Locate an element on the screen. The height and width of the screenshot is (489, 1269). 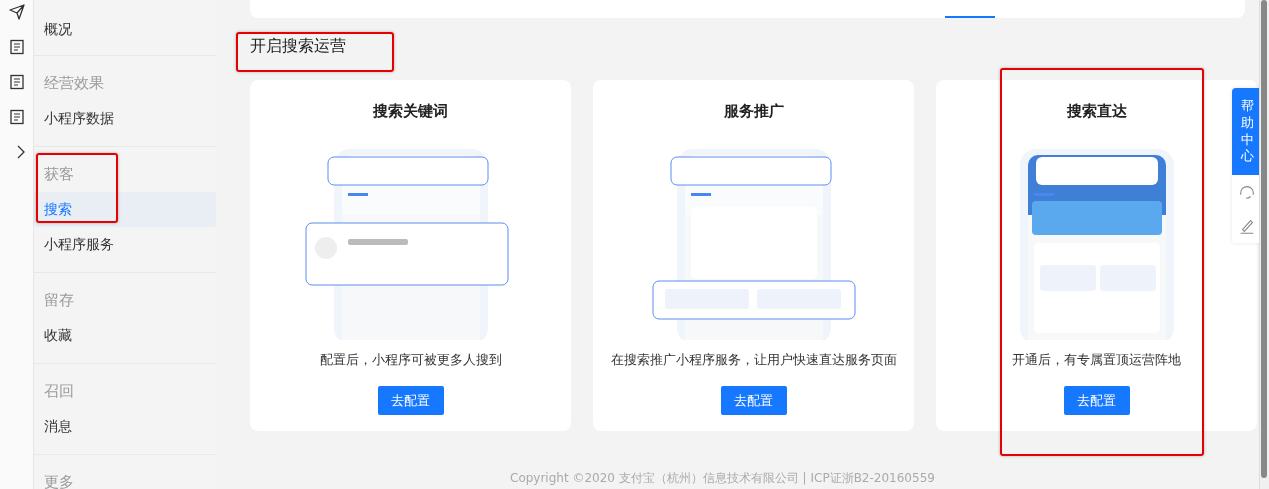
nav-group-title: 召回 is located at coordinates (59, 391).